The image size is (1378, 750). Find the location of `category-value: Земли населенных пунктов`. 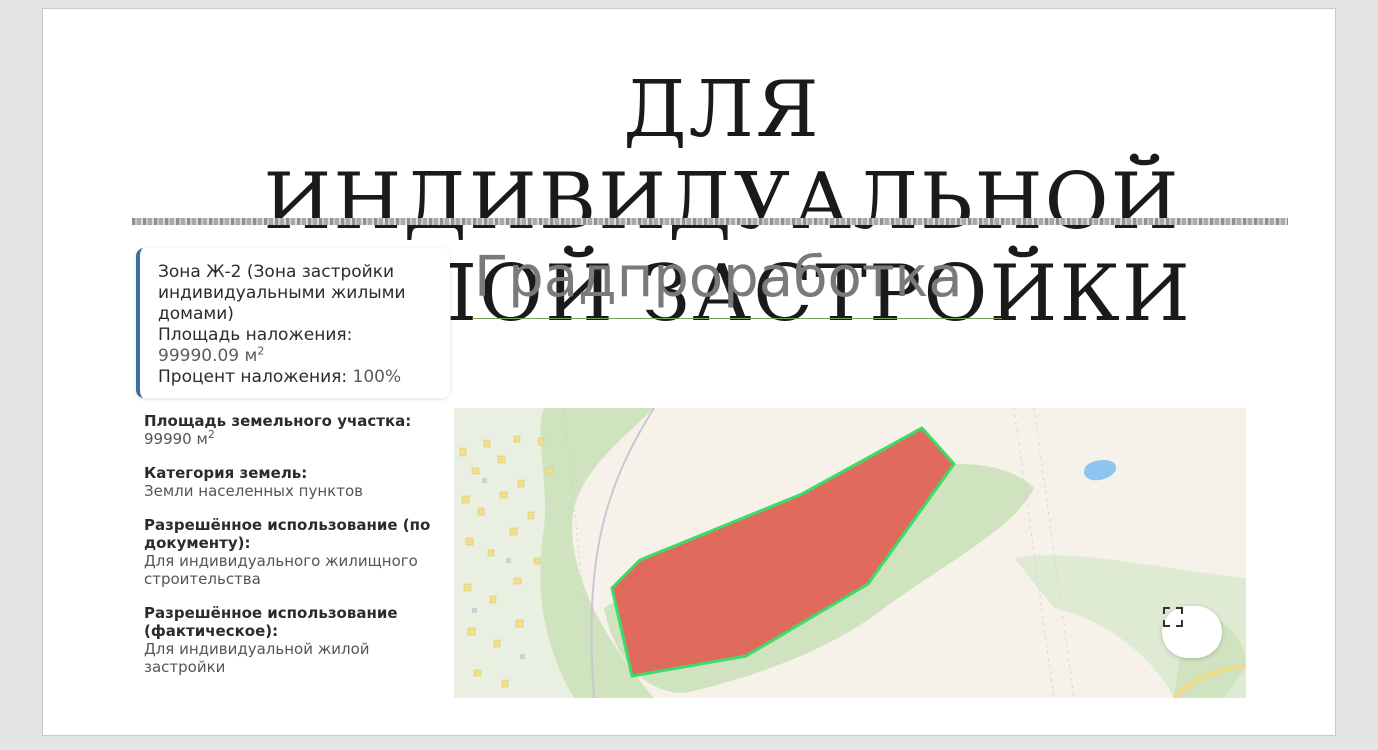

category-value: Земли населенных пунктов is located at coordinates (253, 491).